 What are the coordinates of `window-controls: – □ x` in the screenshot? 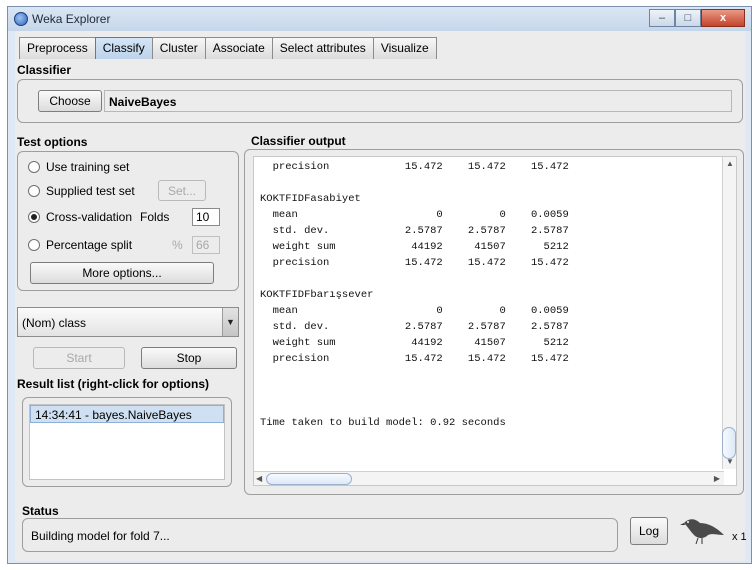 It's located at (697, 18).